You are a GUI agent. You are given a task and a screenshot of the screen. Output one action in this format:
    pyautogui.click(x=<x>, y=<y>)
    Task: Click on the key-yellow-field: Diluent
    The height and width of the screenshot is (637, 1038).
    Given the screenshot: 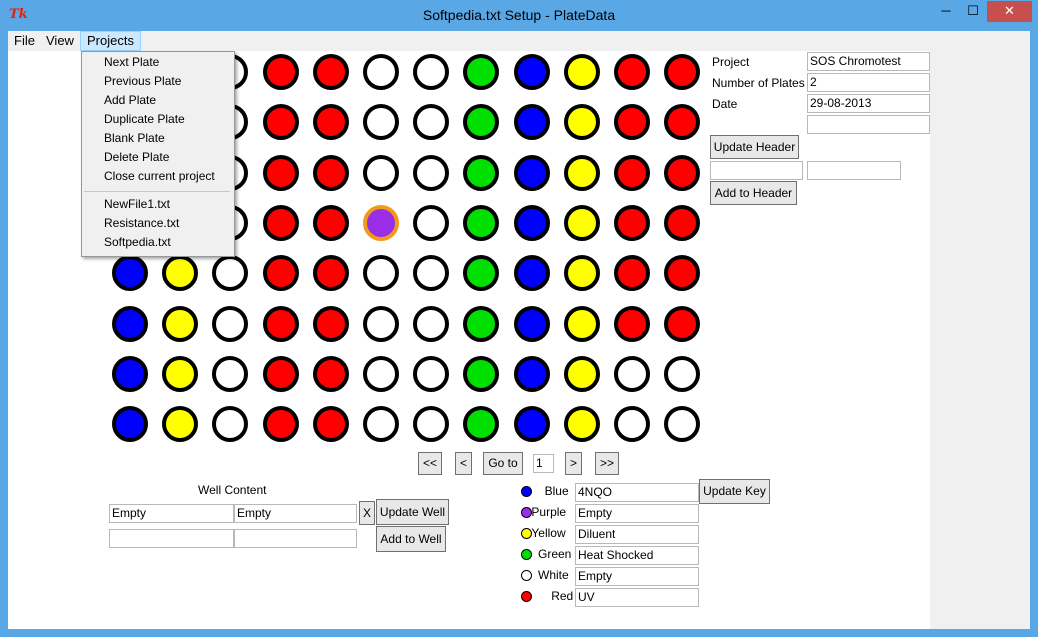 What is the action you would take?
    pyautogui.click(x=637, y=534)
    